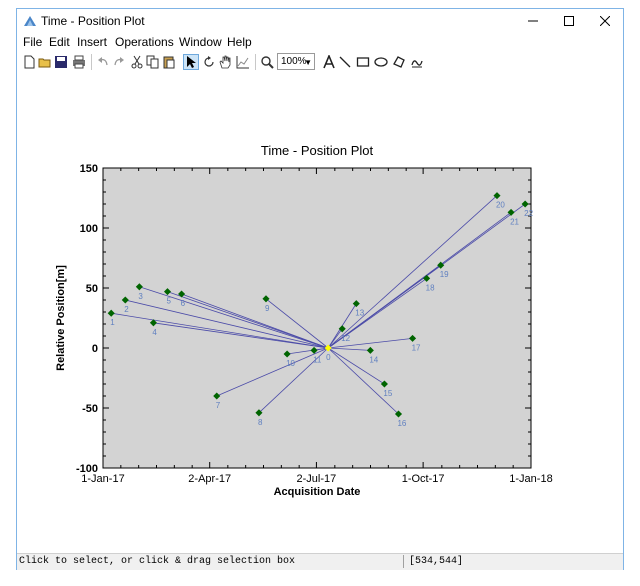 Image resolution: width=640 pixels, height=586 pixels. I want to click on x-tick-label: 1-Jan-18, so click(530, 479).